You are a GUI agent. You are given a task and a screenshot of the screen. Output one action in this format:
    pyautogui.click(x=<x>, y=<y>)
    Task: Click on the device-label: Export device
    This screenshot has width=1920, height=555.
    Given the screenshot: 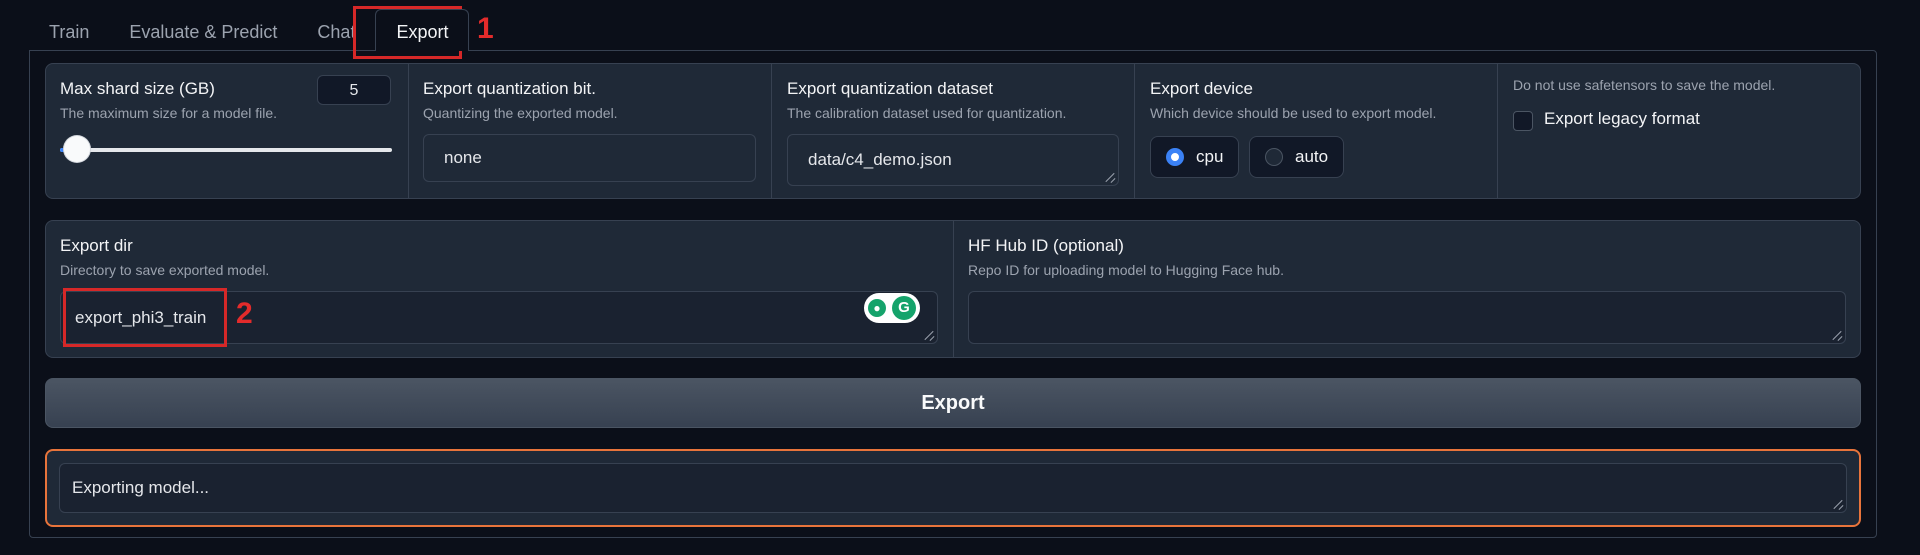 What is the action you would take?
    pyautogui.click(x=1201, y=88)
    